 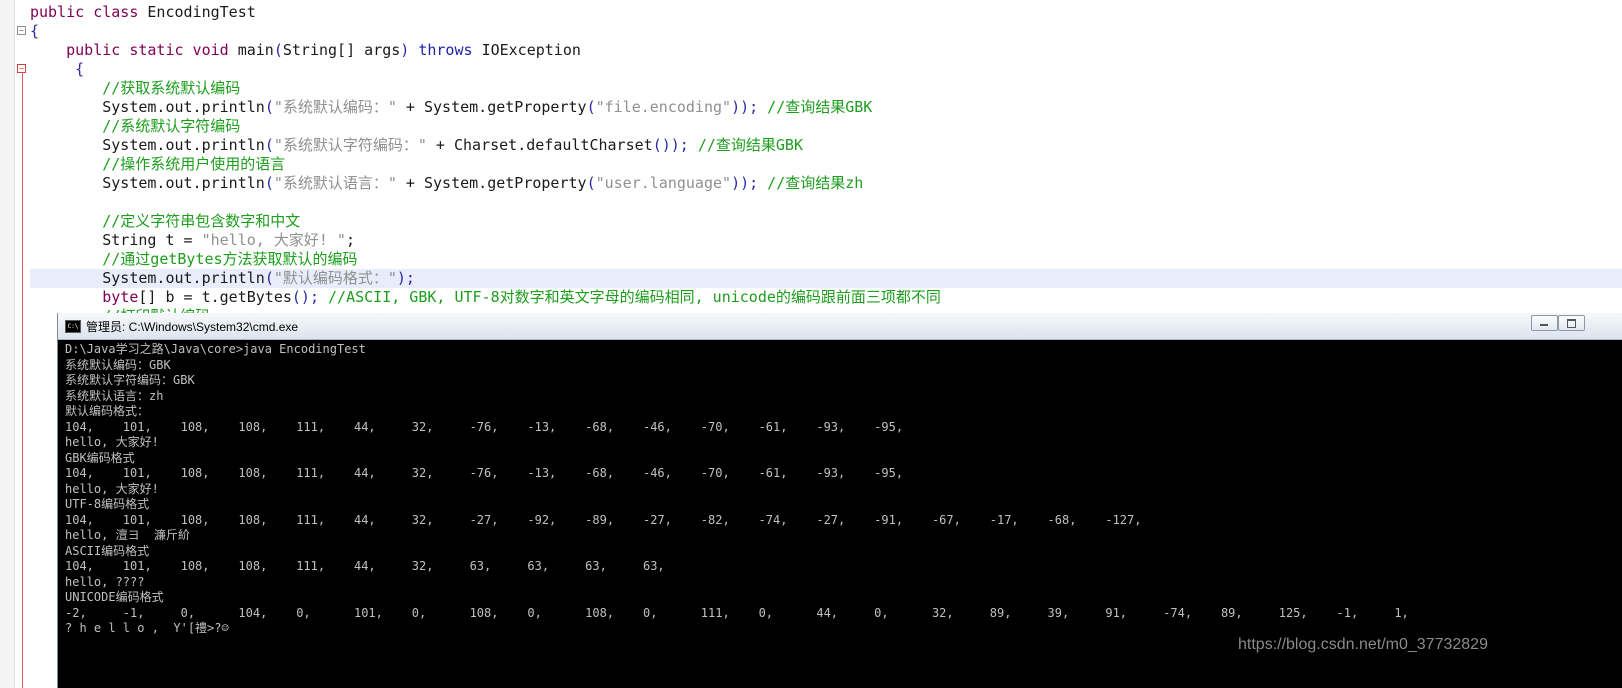 I want to click on code-token: //操作系统用户使用的语言, so click(x=158, y=164).